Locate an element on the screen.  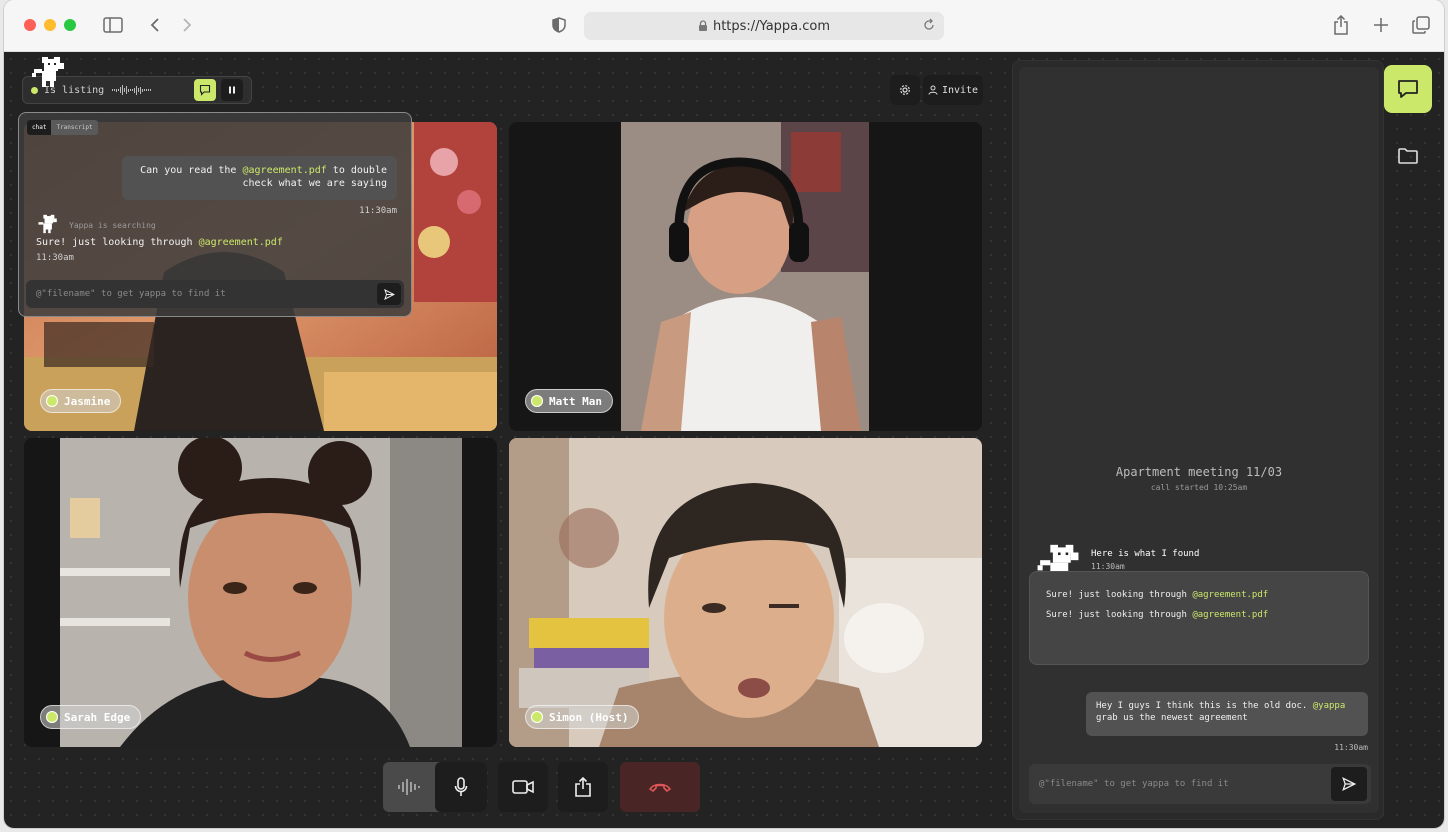
pause-listening-button is located at coordinates (232, 90).